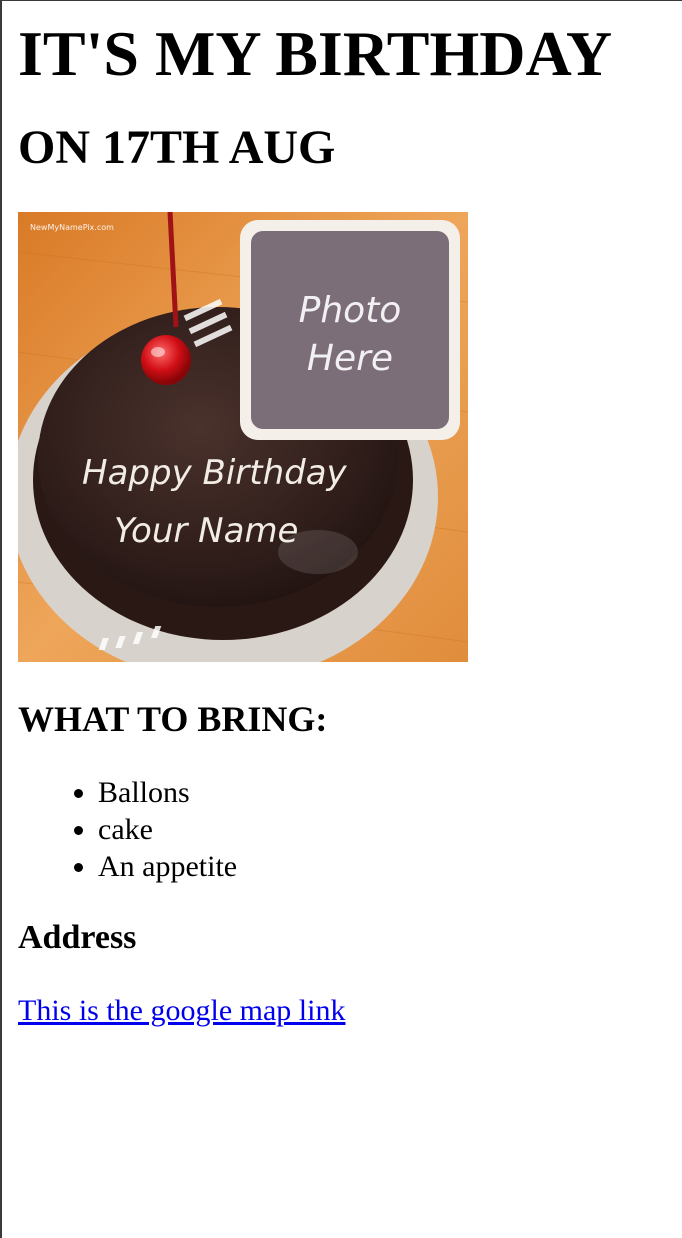 Image resolution: width=682 pixels, height=1238 pixels. Describe the element at coordinates (1, 619) in the screenshot. I see `window-left-border` at that location.